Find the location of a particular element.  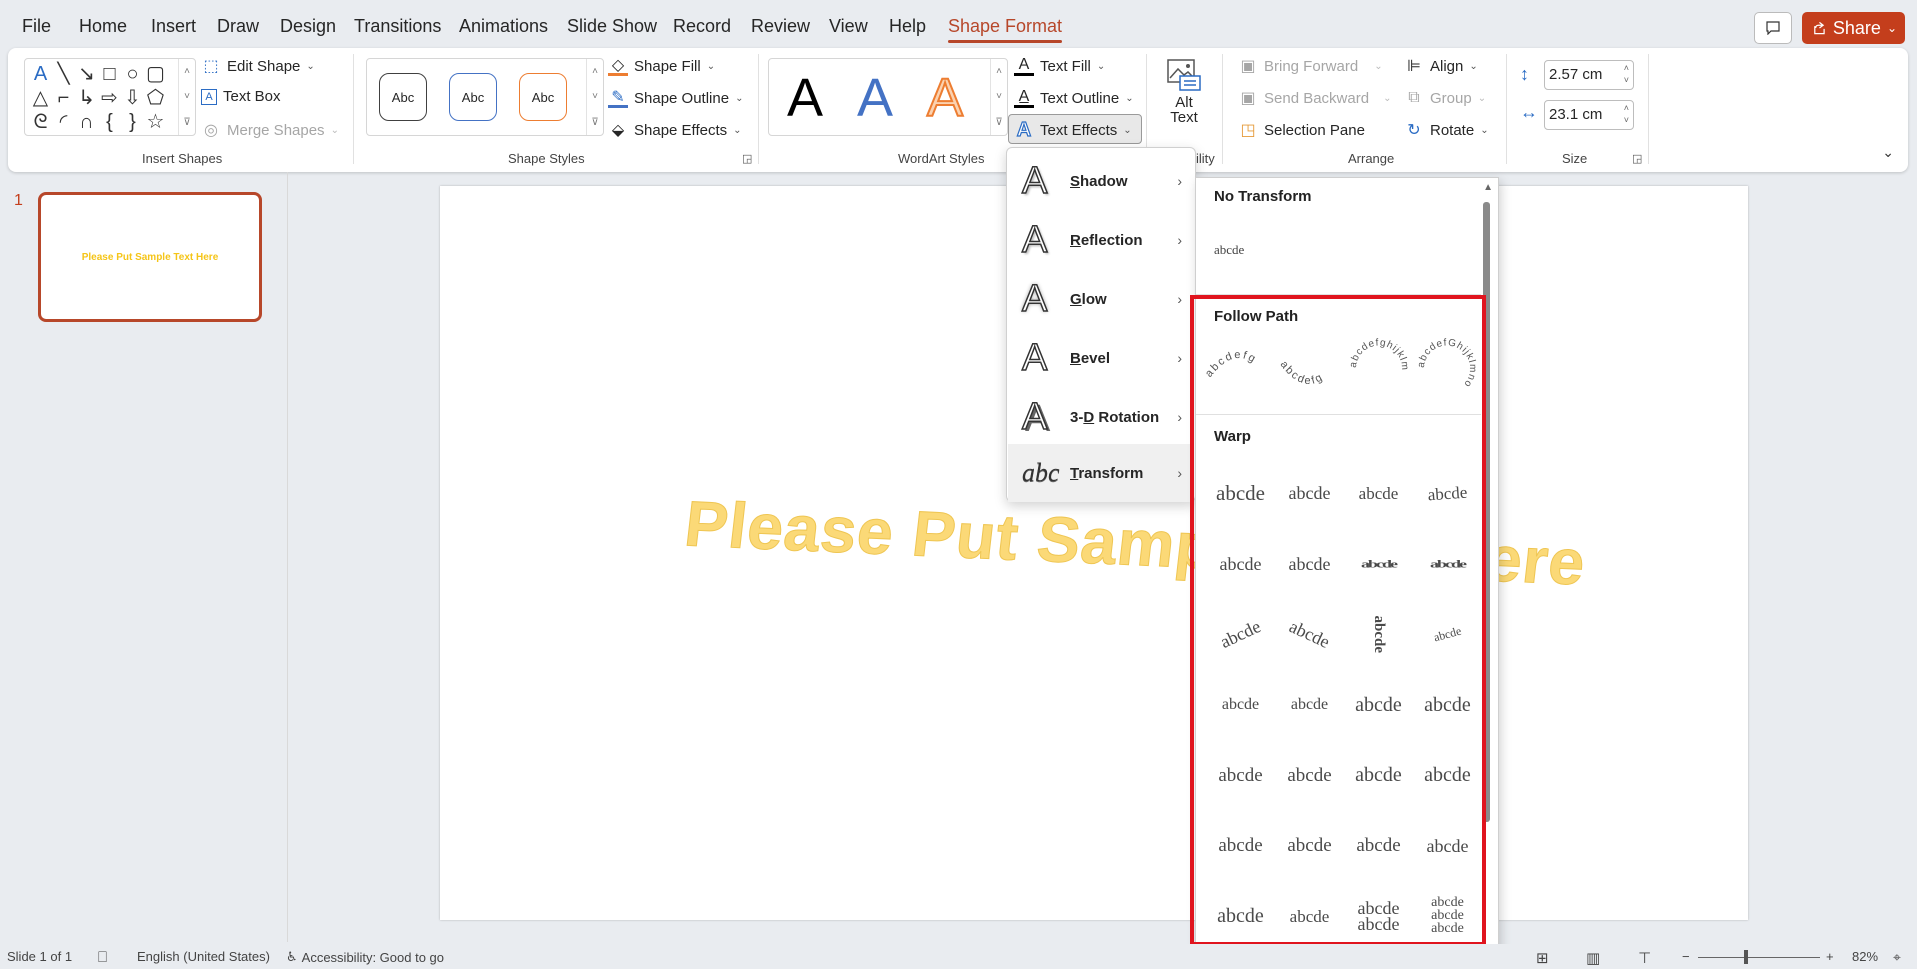

tab-insert: Insert is located at coordinates (173, 26).